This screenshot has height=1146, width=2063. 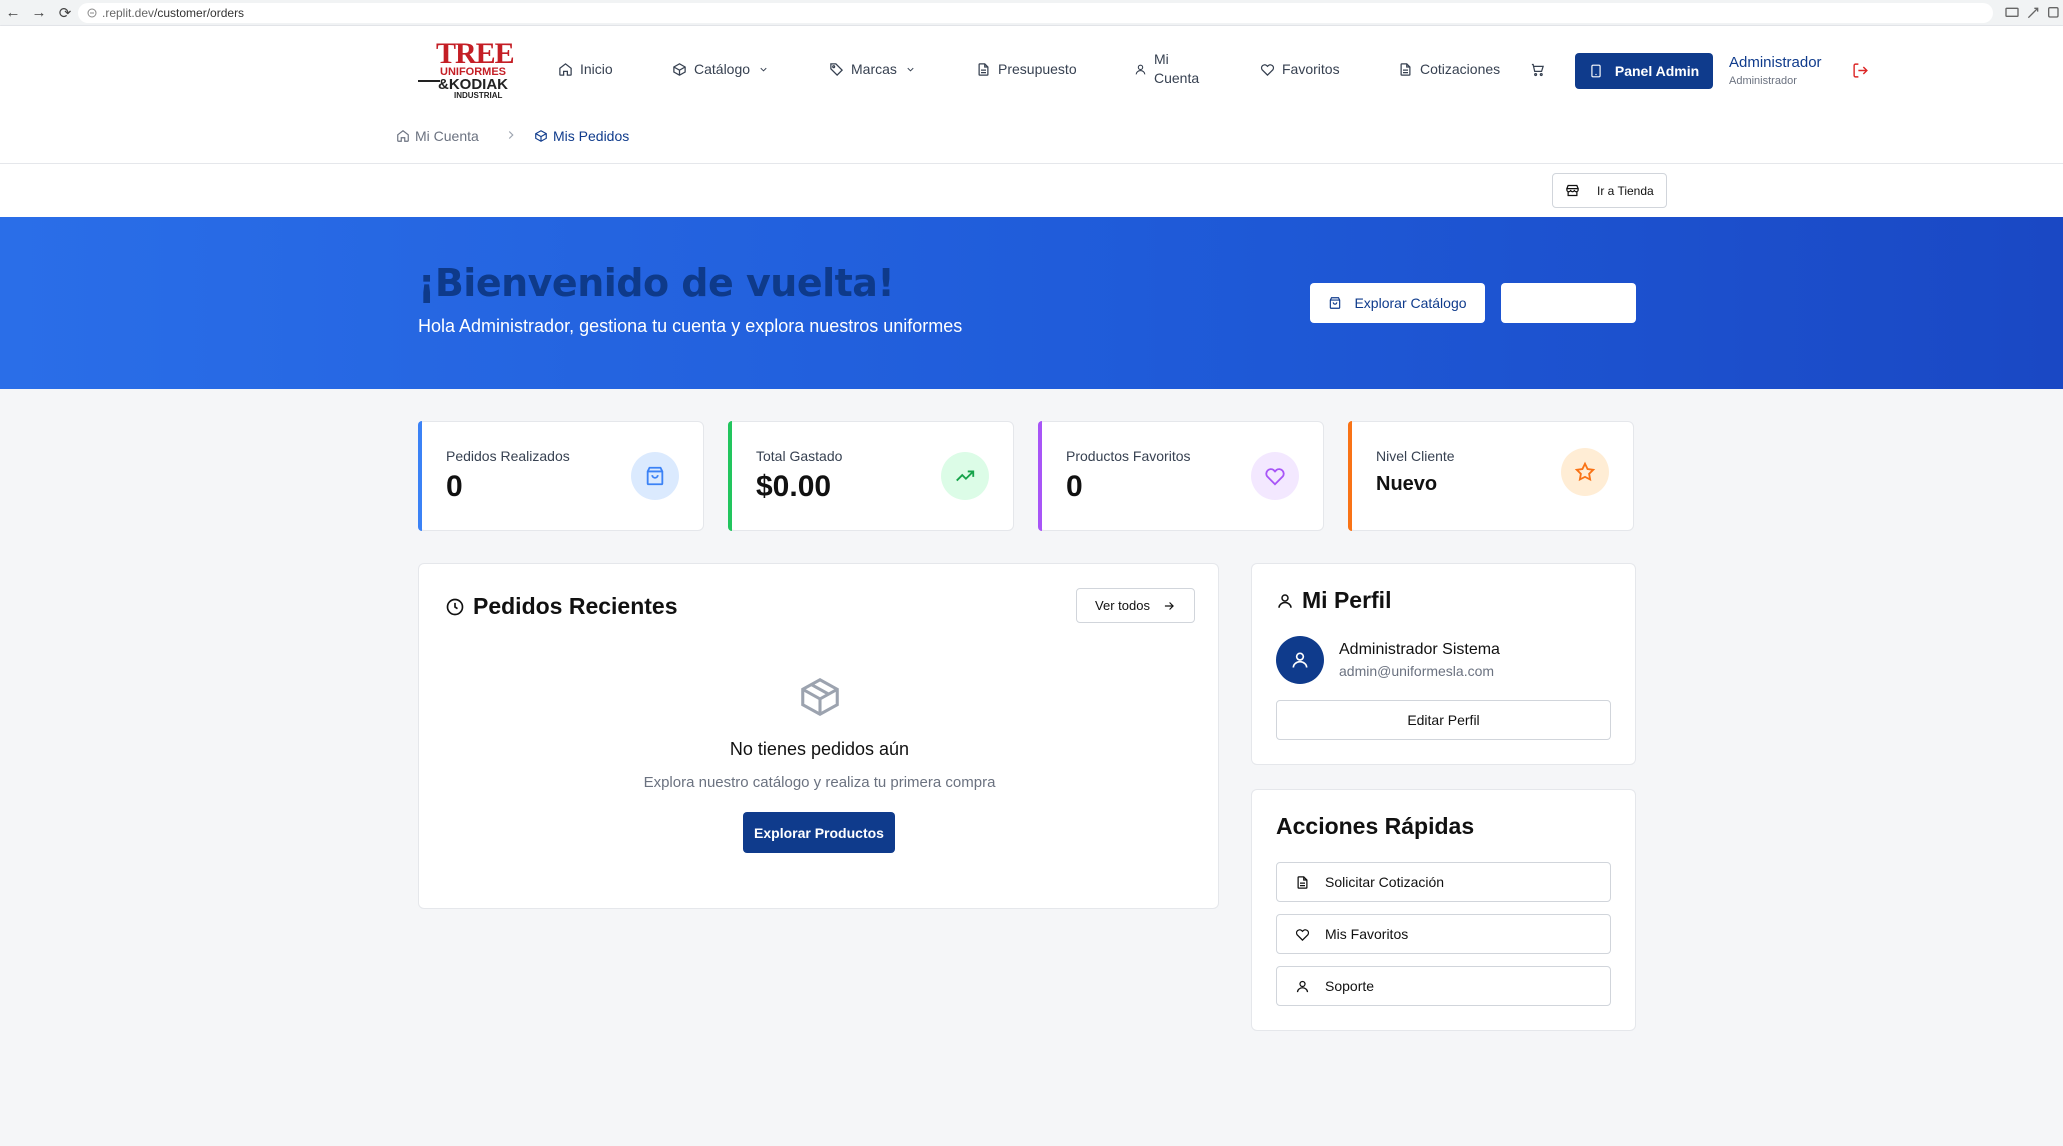 What do you see at coordinates (1860, 70) in the screenshot?
I see `logout-icon` at bounding box center [1860, 70].